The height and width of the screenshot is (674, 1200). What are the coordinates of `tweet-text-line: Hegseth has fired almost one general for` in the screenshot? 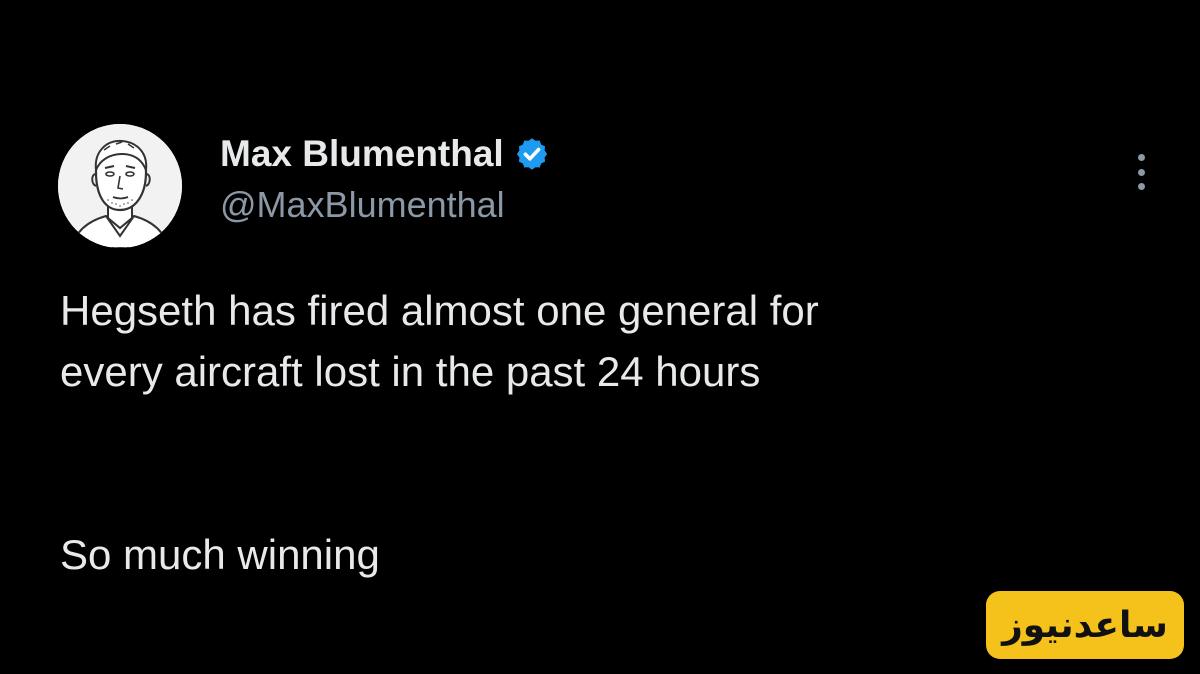 It's located at (439, 310).